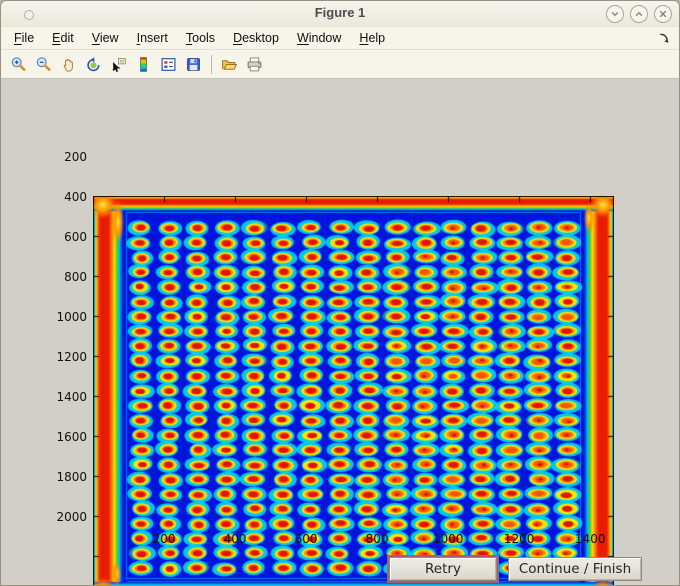  I want to click on menu-tools: Tools, so click(200, 38).